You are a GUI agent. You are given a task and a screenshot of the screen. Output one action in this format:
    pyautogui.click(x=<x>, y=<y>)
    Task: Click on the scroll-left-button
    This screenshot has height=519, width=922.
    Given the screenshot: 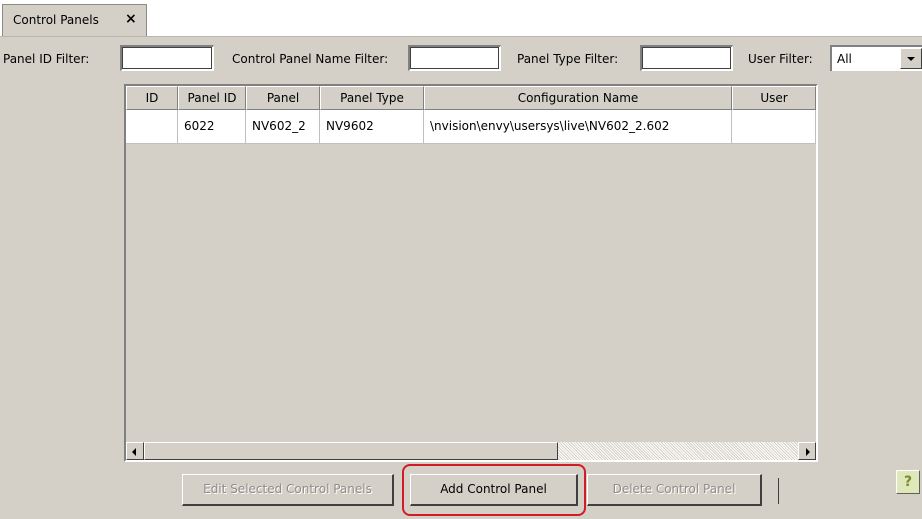 What is the action you would take?
    pyautogui.click(x=135, y=451)
    